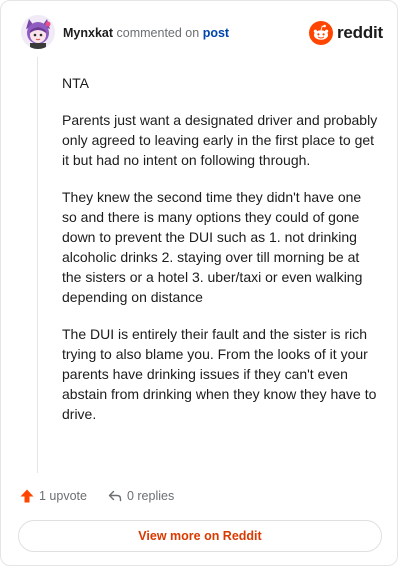 Image resolution: width=400 pixels, height=568 pixels. Describe the element at coordinates (320, 33) in the screenshot. I see `reddit-snoo-icon` at that location.